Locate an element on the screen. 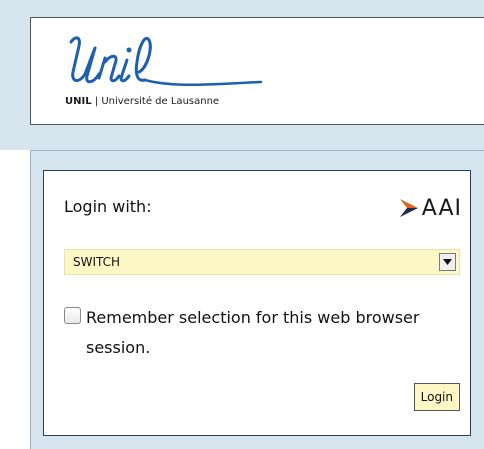 The width and height of the screenshot is (484, 449). aai-logo-text: AAI is located at coordinates (441, 208).